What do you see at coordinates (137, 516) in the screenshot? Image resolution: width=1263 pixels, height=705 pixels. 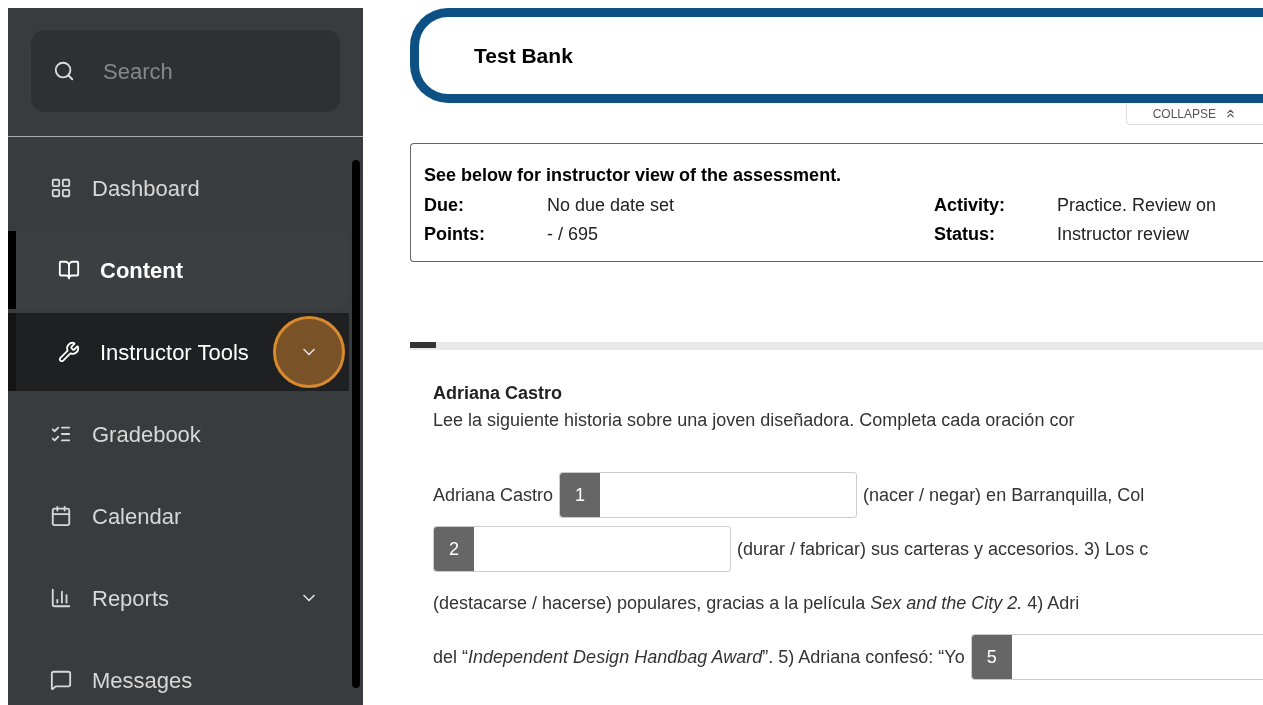 I see `nav-label: Calendar` at bounding box center [137, 516].